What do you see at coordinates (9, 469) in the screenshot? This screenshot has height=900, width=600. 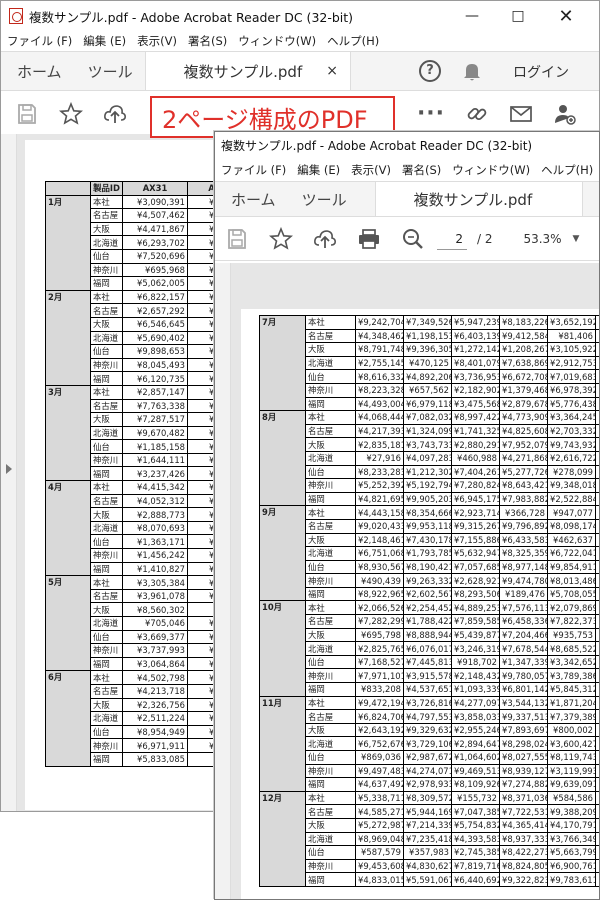 I see `expand-arrow-icon` at bounding box center [9, 469].